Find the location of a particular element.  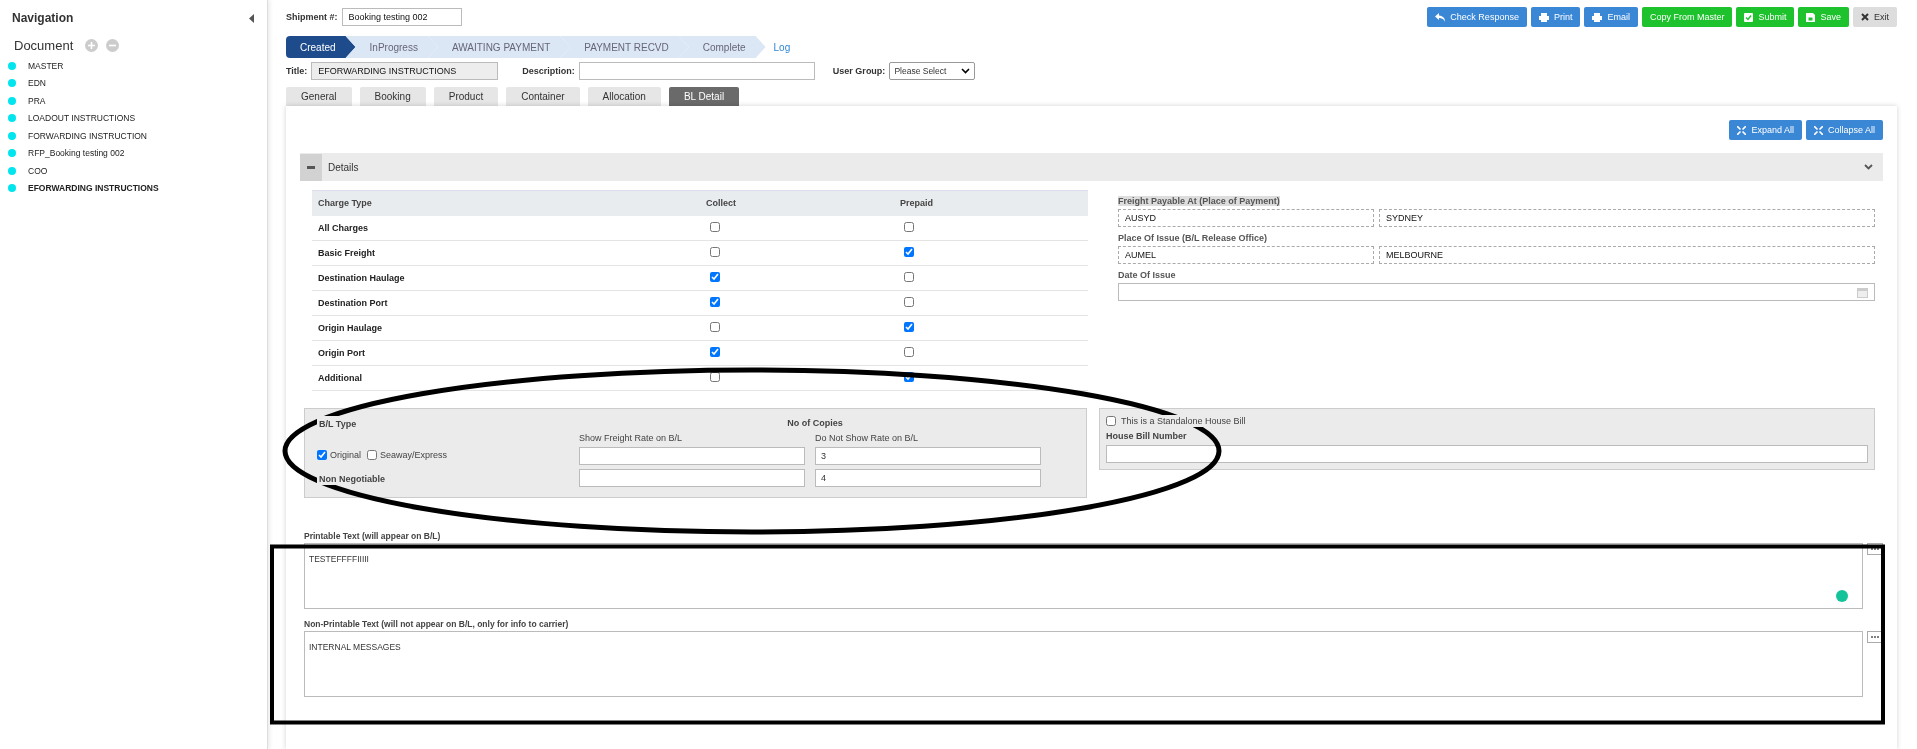

sidebar-item: MASTER is located at coordinates (133, 66).